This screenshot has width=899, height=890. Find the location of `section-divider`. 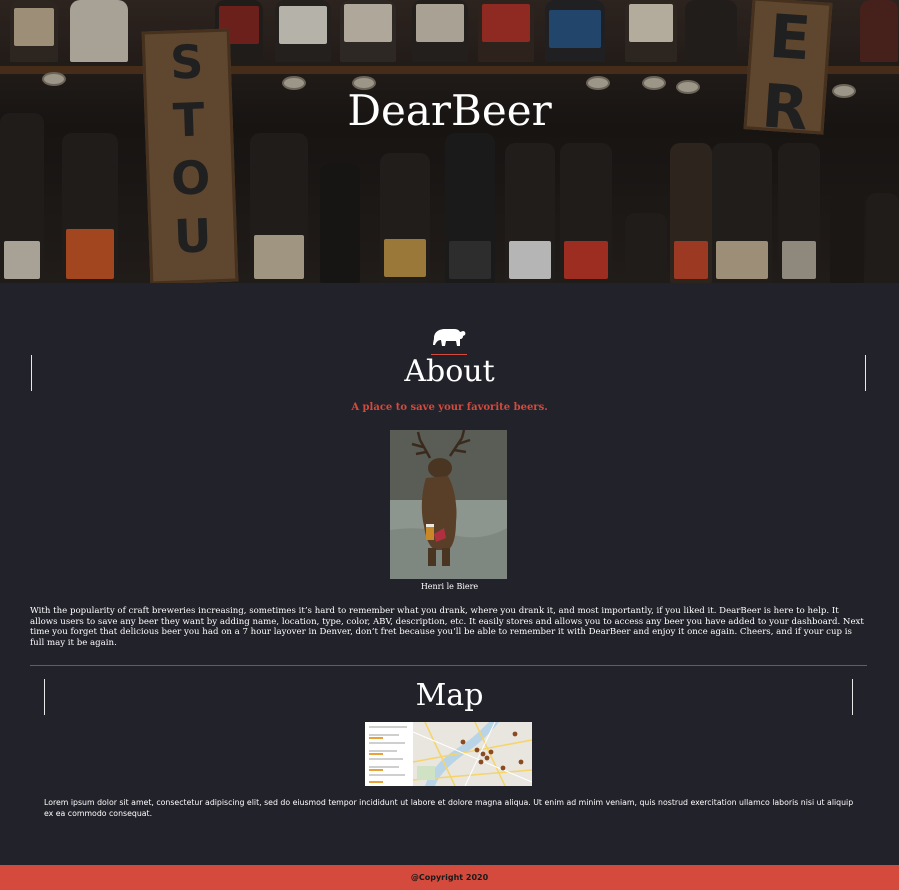

section-divider is located at coordinates (448, 665).